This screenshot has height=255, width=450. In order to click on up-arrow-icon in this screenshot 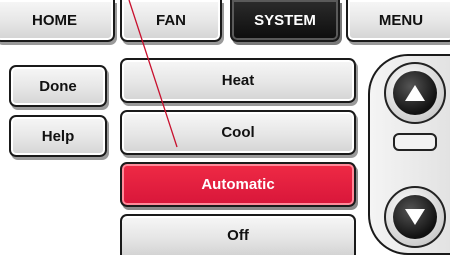, I will do `click(415, 93)`.